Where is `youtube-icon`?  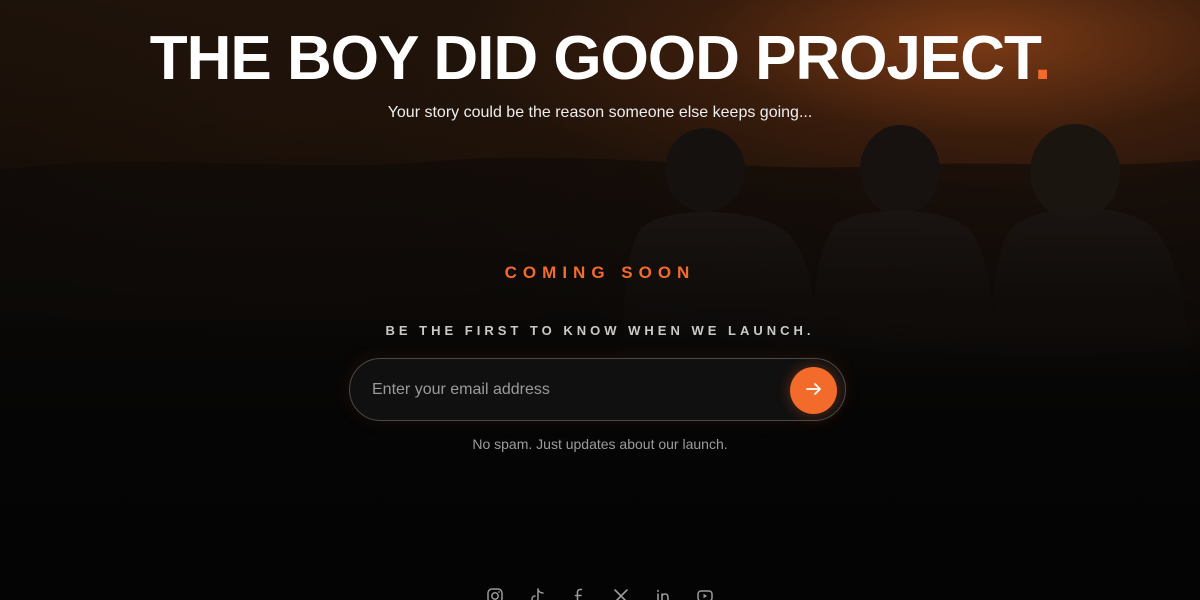 youtube-icon is located at coordinates (705, 593).